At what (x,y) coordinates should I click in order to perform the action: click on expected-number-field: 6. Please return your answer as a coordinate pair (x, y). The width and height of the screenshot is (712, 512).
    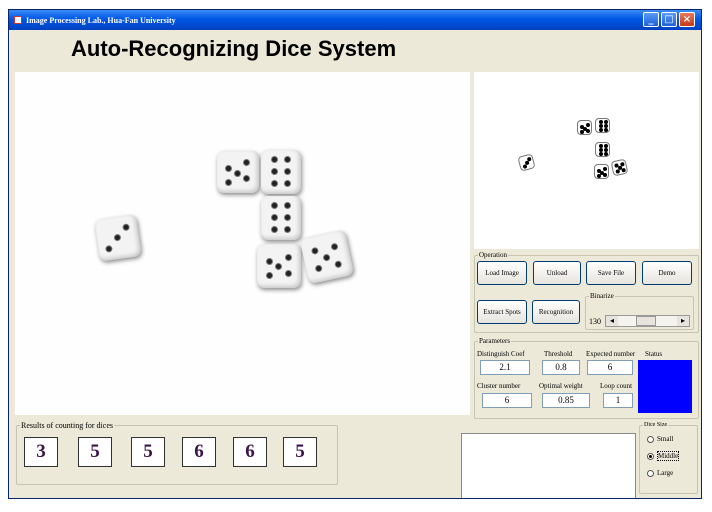
    Looking at the image, I should click on (610, 367).